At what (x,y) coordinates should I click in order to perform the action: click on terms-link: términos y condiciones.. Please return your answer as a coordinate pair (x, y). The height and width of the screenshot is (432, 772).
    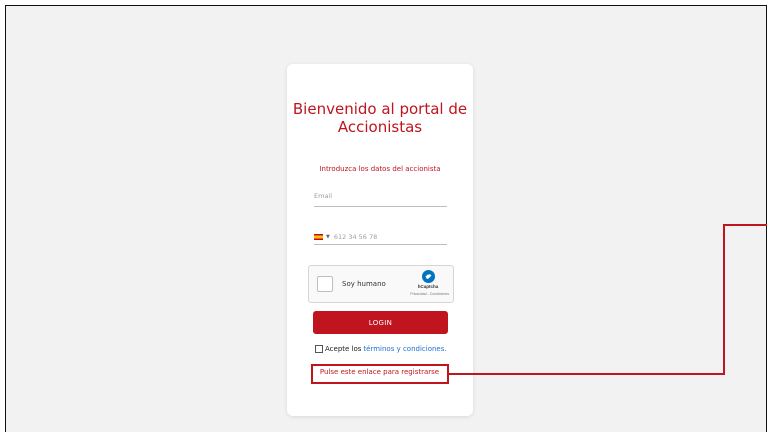
    Looking at the image, I should click on (404, 349).